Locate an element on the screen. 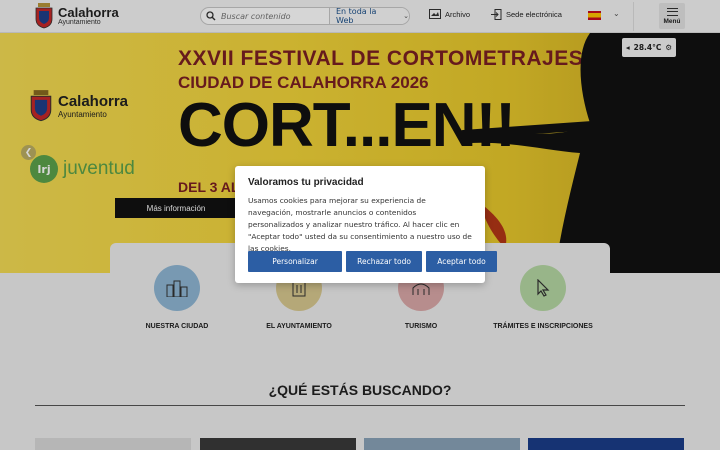 The height and width of the screenshot is (450, 720). accept-all-button: Aceptar todo is located at coordinates (461, 261).